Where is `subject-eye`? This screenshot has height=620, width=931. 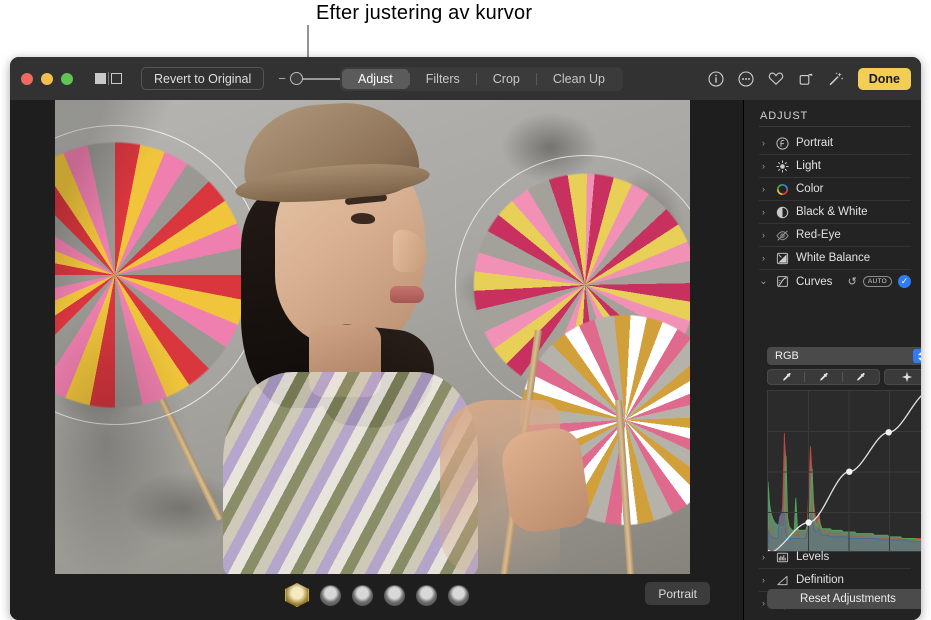
subject-eye is located at coordinates (363, 218).